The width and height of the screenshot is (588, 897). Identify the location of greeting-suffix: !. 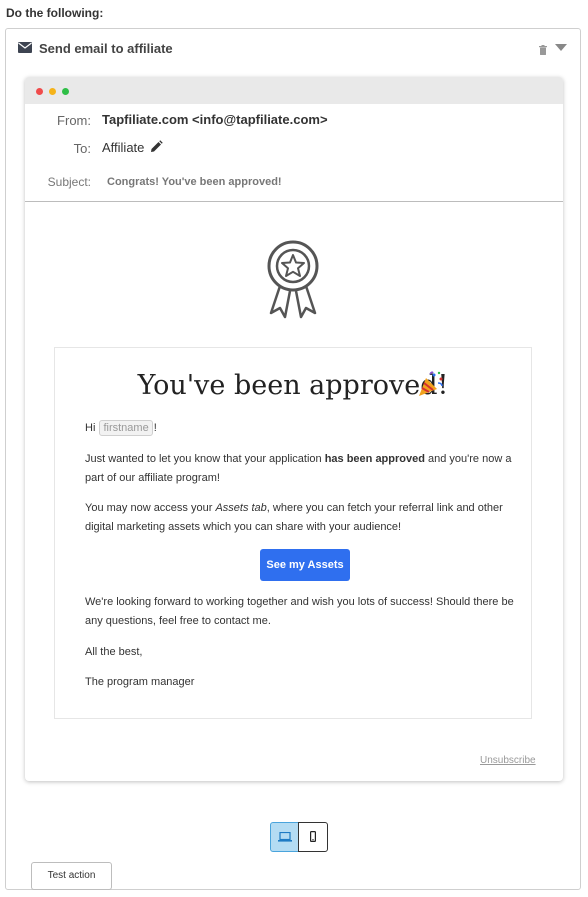
(155, 428).